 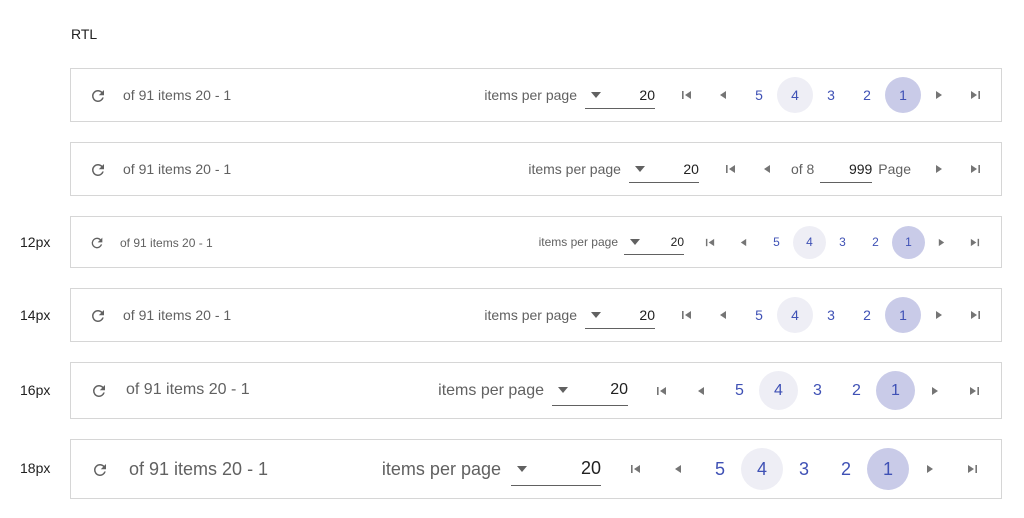 I want to click on size-label-12: 12px, so click(x=35, y=242).